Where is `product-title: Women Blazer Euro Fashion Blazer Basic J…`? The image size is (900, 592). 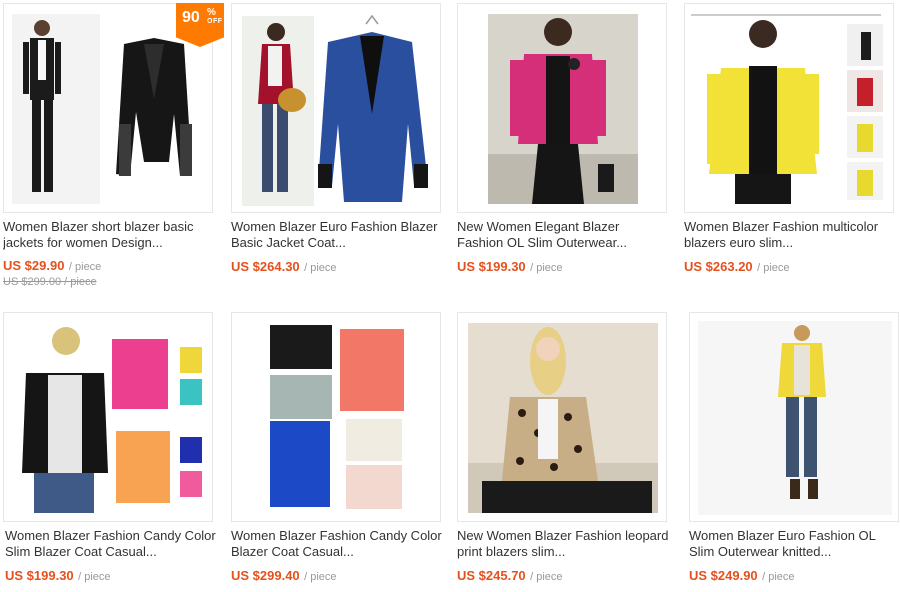
product-title: Women Blazer Euro Fashion Blazer Basic J… is located at coordinates (337, 235).